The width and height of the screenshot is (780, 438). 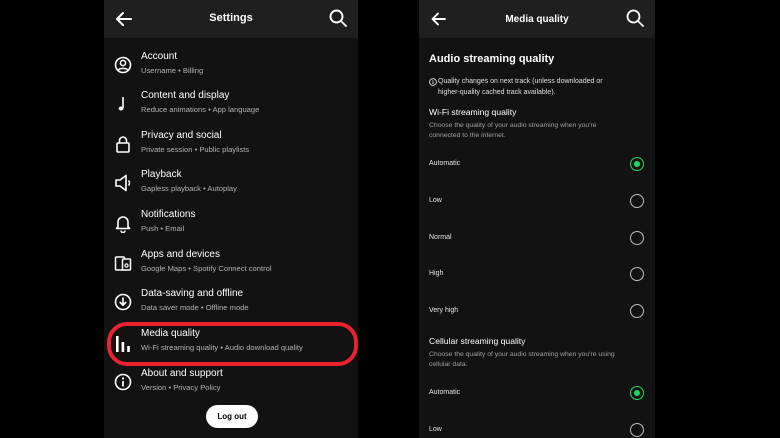 I want to click on settings-item-subtitle: Reduce animations • App language, so click(x=200, y=109).